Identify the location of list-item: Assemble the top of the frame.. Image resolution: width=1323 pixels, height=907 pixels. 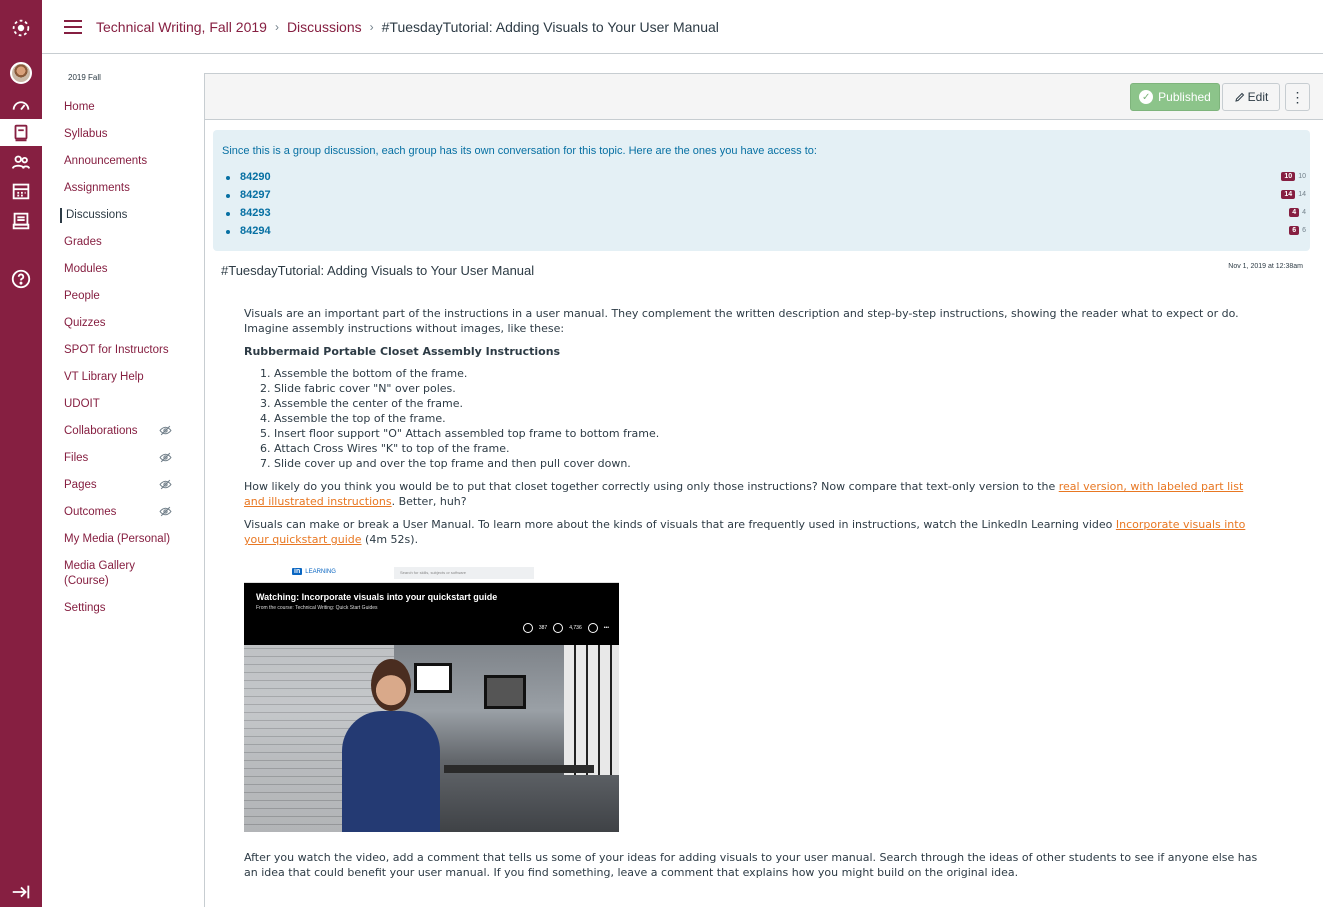
(769, 418).